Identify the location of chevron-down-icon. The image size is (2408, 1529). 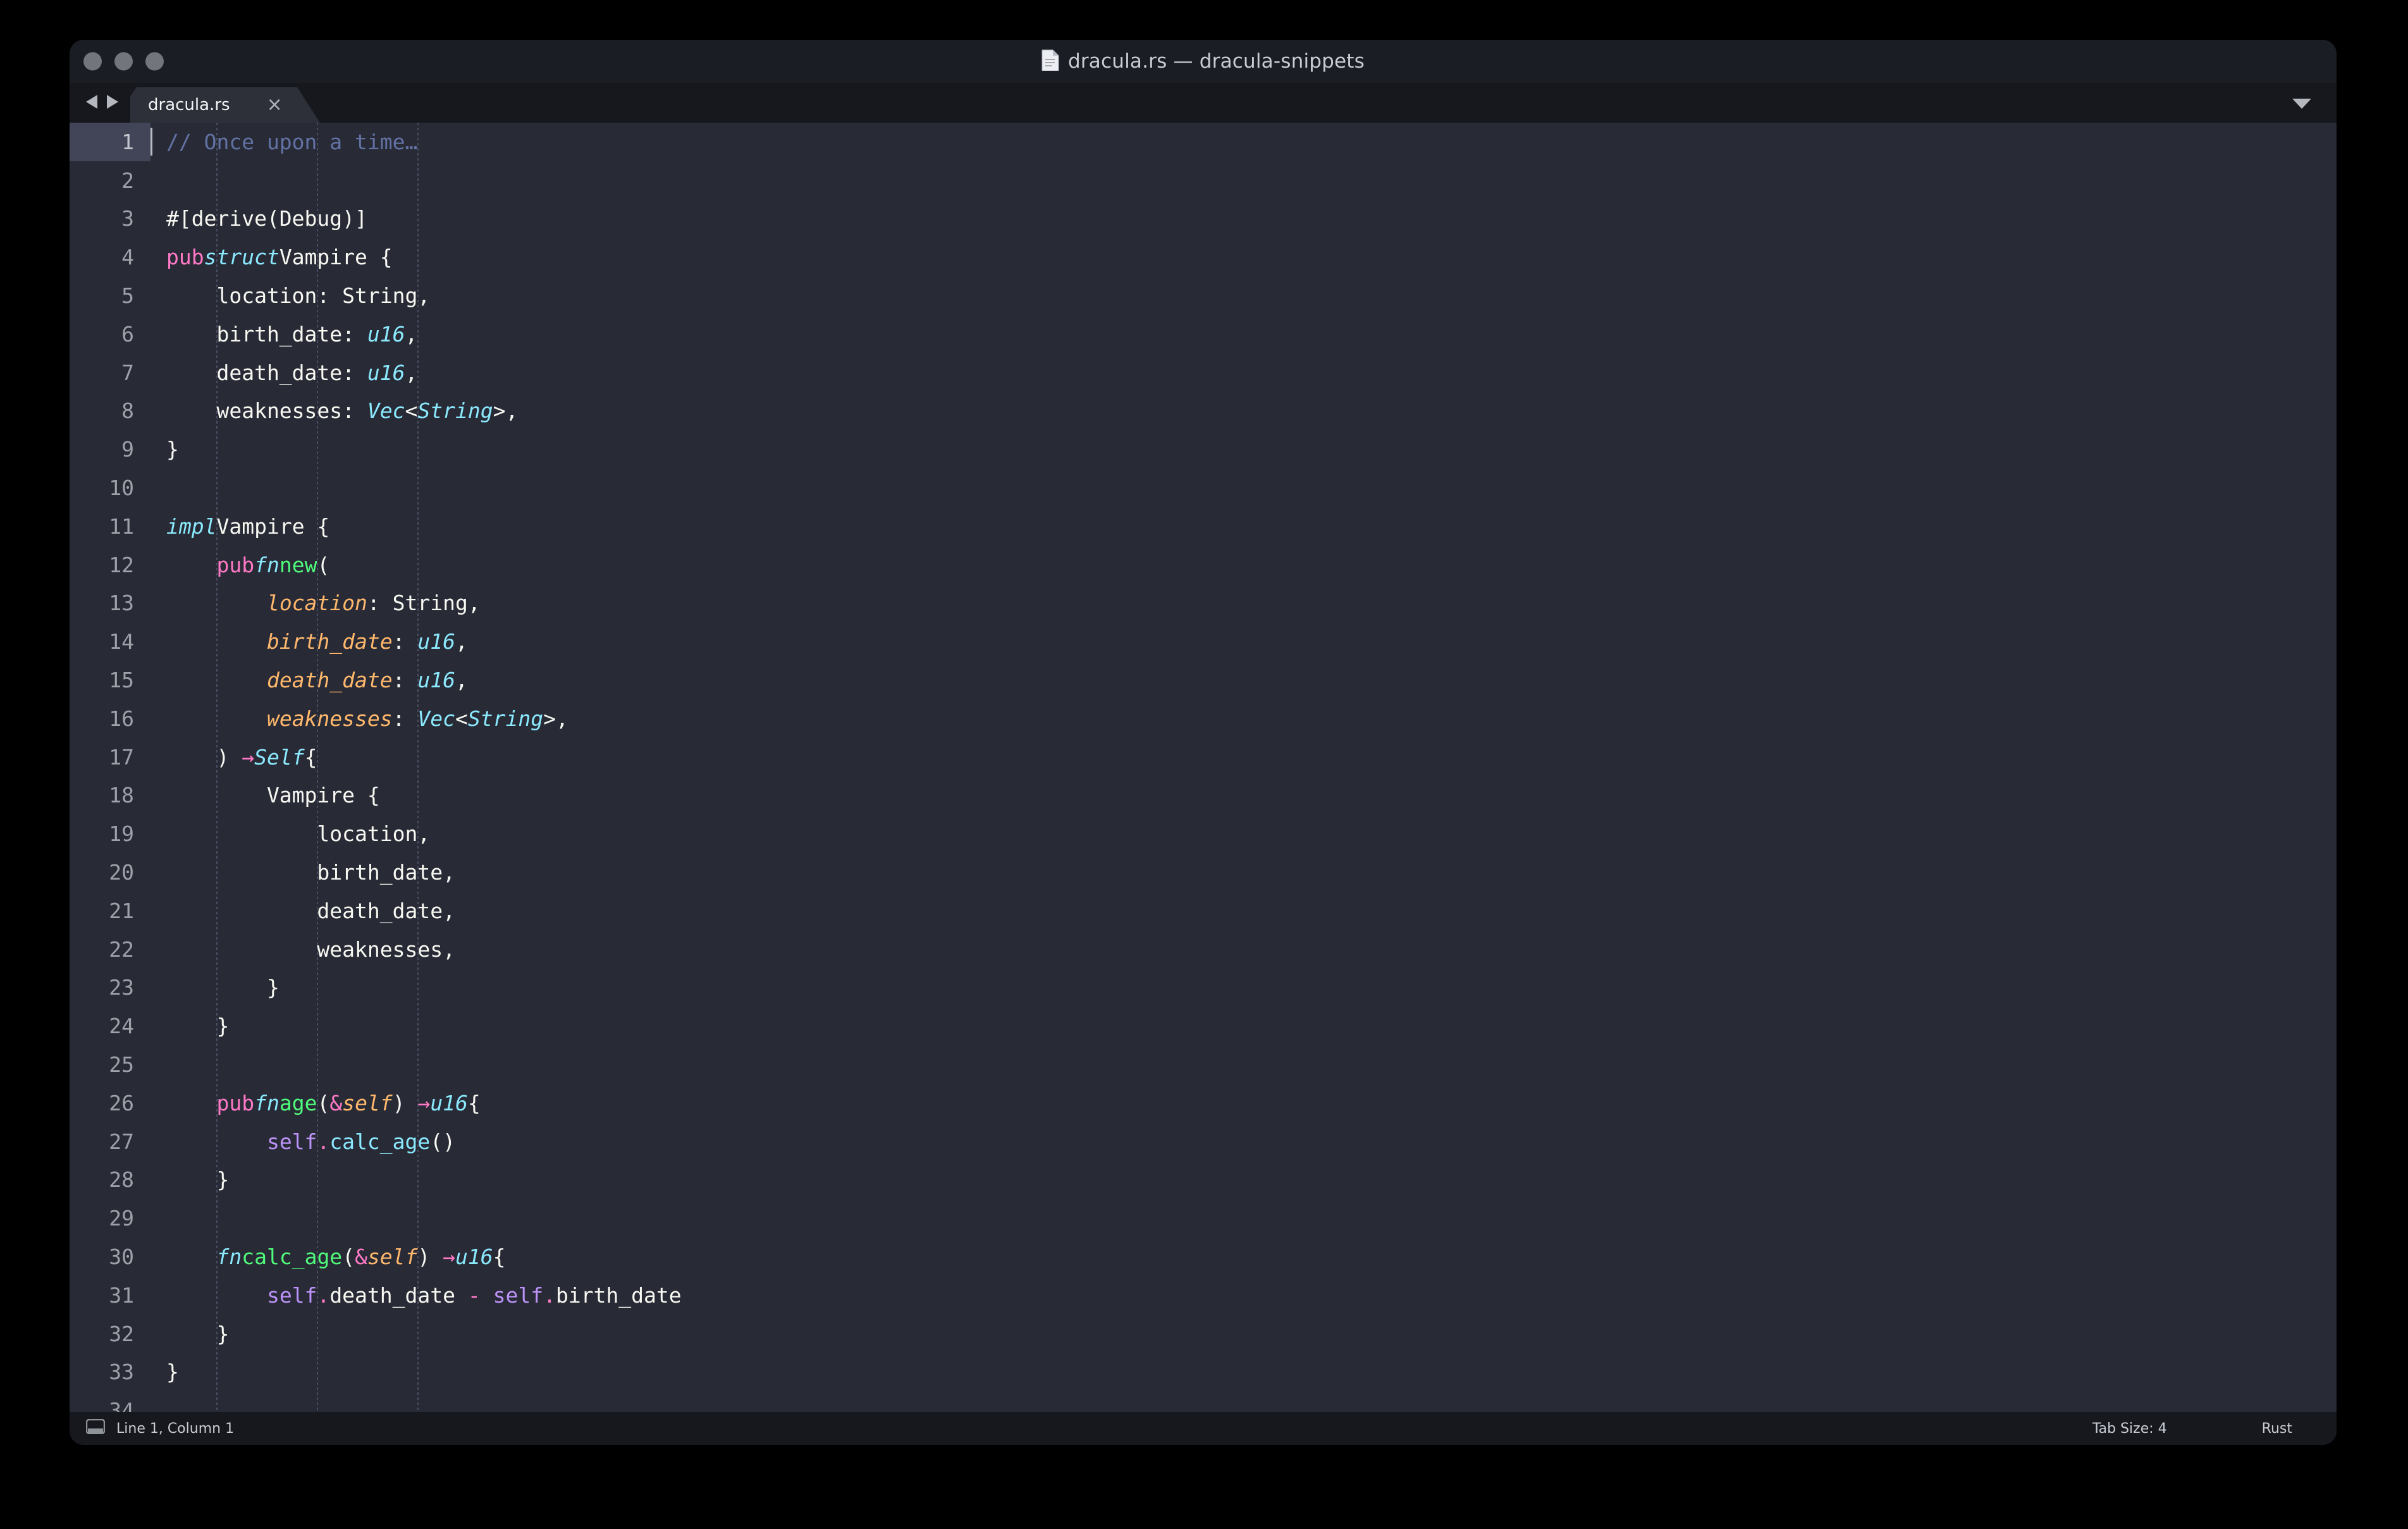
(2302, 105).